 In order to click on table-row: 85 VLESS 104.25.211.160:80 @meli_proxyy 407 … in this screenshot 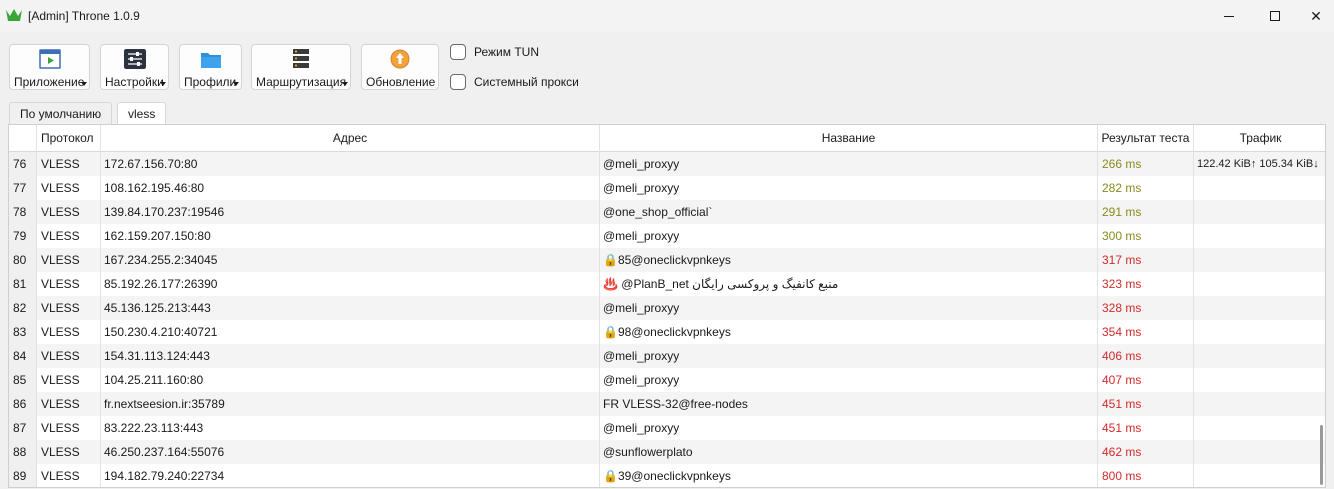, I will do `click(667, 380)`.